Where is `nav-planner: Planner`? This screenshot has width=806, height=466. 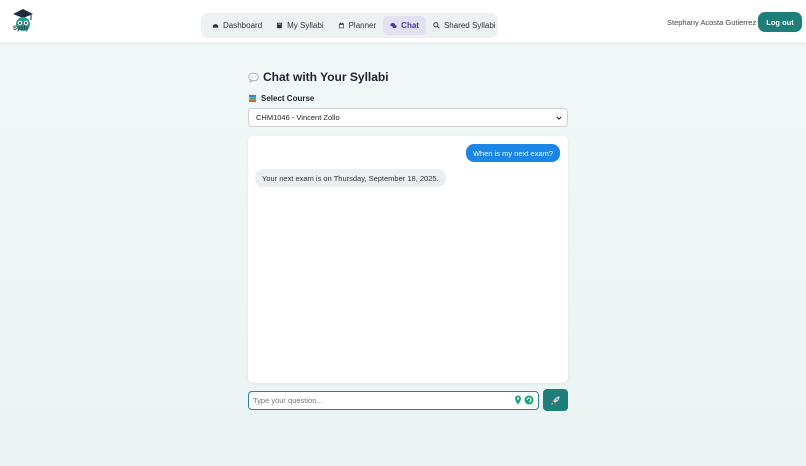 nav-planner: Planner is located at coordinates (357, 25).